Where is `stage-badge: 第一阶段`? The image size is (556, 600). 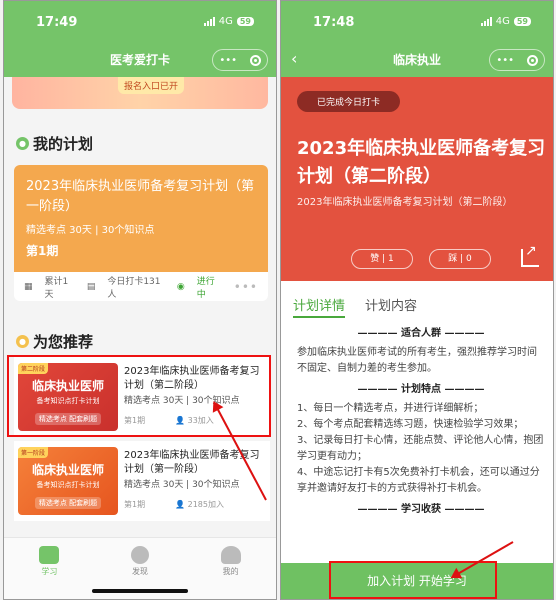 stage-badge: 第一阶段 is located at coordinates (33, 452).